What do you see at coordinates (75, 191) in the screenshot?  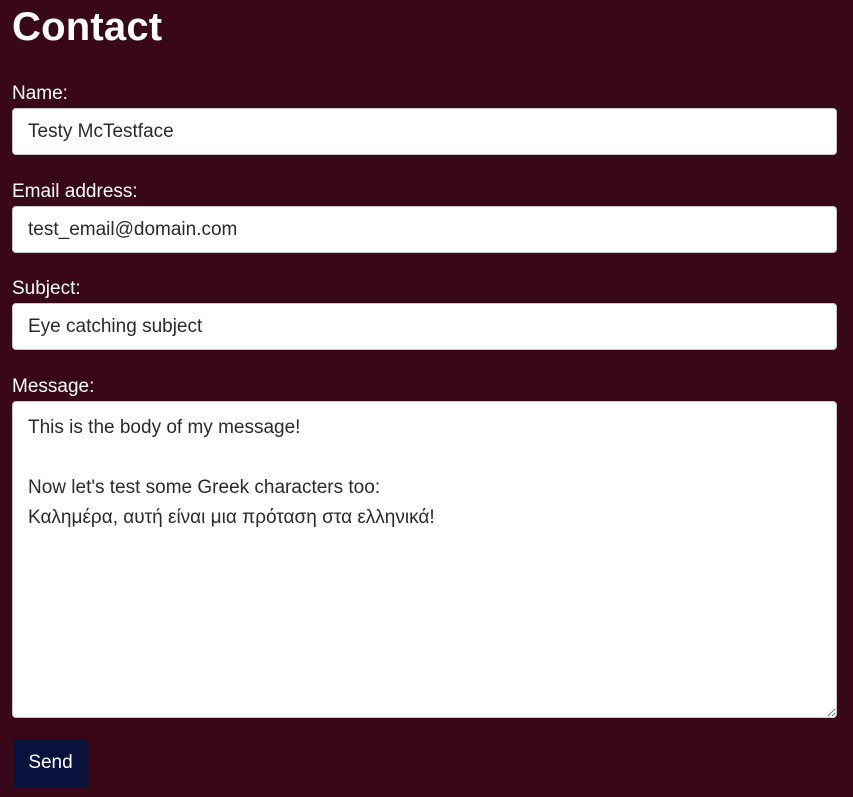 I see `email-label: Email address:` at bounding box center [75, 191].